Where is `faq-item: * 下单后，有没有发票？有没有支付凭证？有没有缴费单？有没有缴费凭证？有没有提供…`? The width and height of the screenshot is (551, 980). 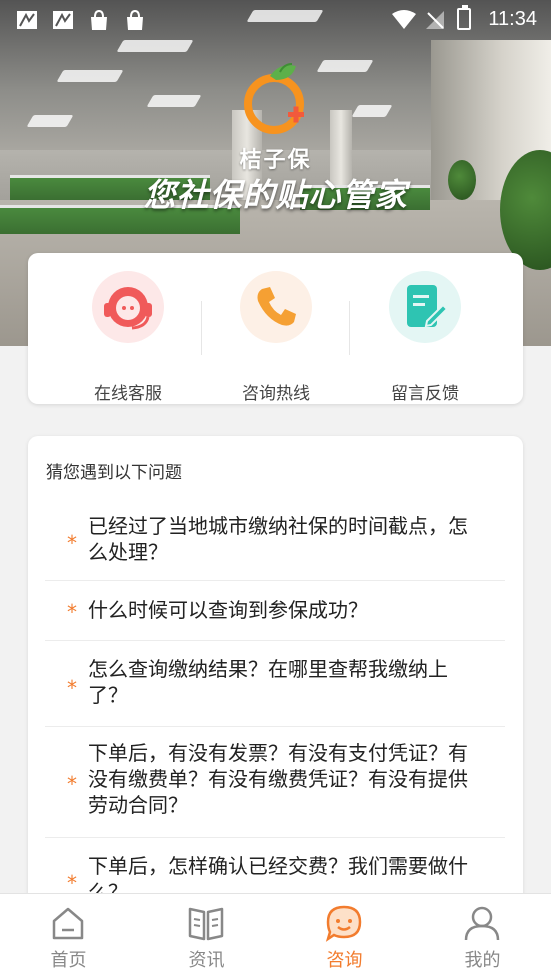
faq-item: * 下单后，有没有发票？有没有支付凭证？有没有缴费单？有没有缴费凭证？有没有提供… is located at coordinates (275, 782).